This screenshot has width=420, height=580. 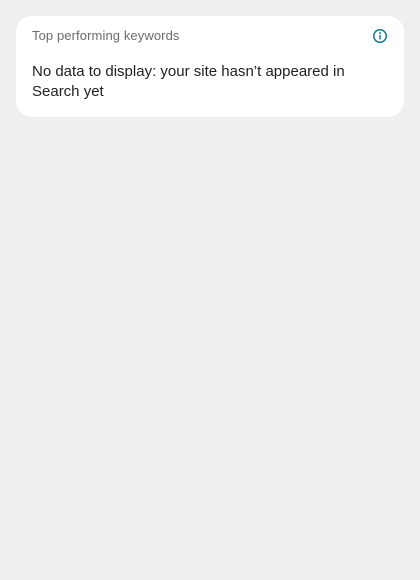 I want to click on info-button, so click(x=380, y=36).